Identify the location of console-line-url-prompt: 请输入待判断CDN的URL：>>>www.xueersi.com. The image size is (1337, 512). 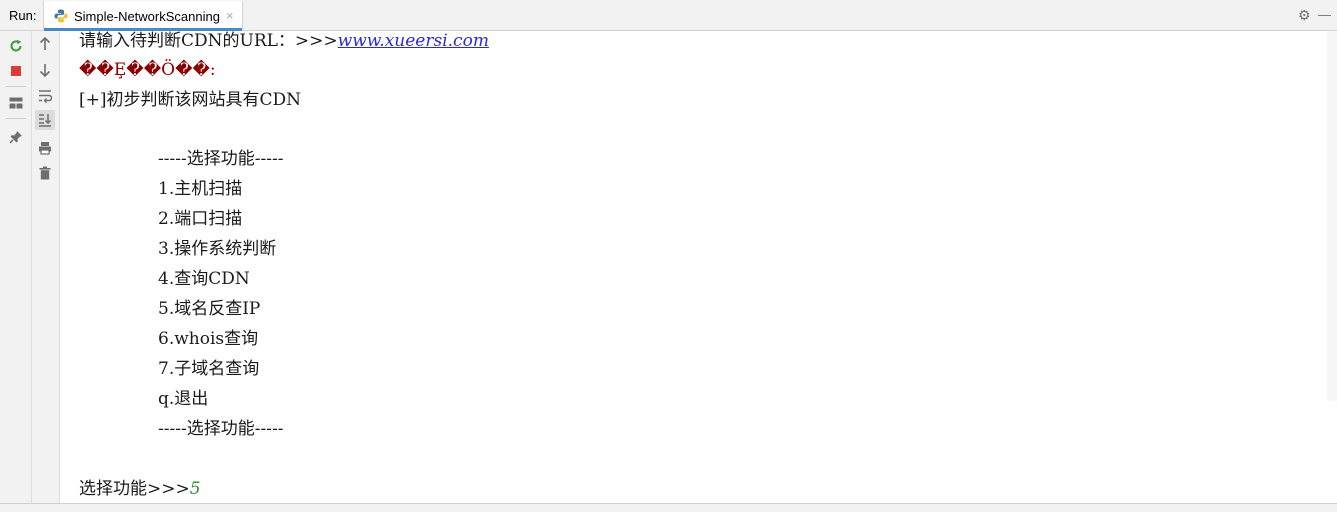
(284, 46).